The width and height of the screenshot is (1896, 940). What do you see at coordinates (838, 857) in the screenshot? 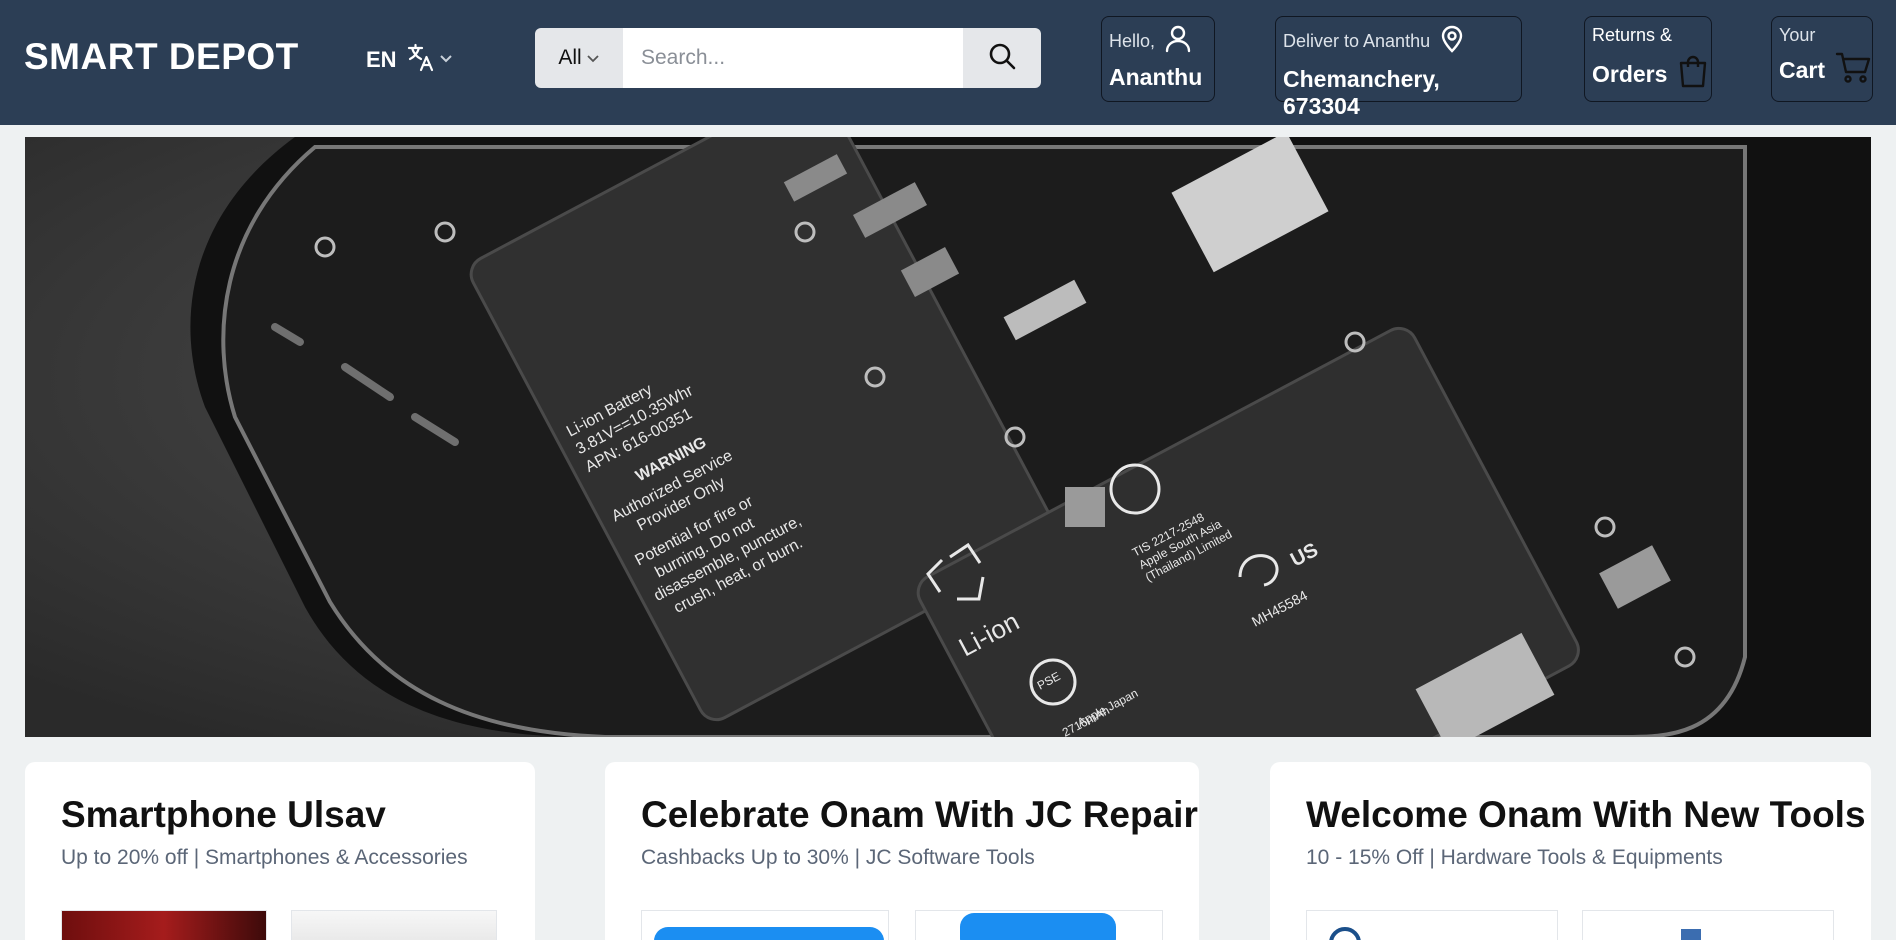
I see `promo-subtitle: Cashbacks Up to 30% | JC Software Tools` at bounding box center [838, 857].